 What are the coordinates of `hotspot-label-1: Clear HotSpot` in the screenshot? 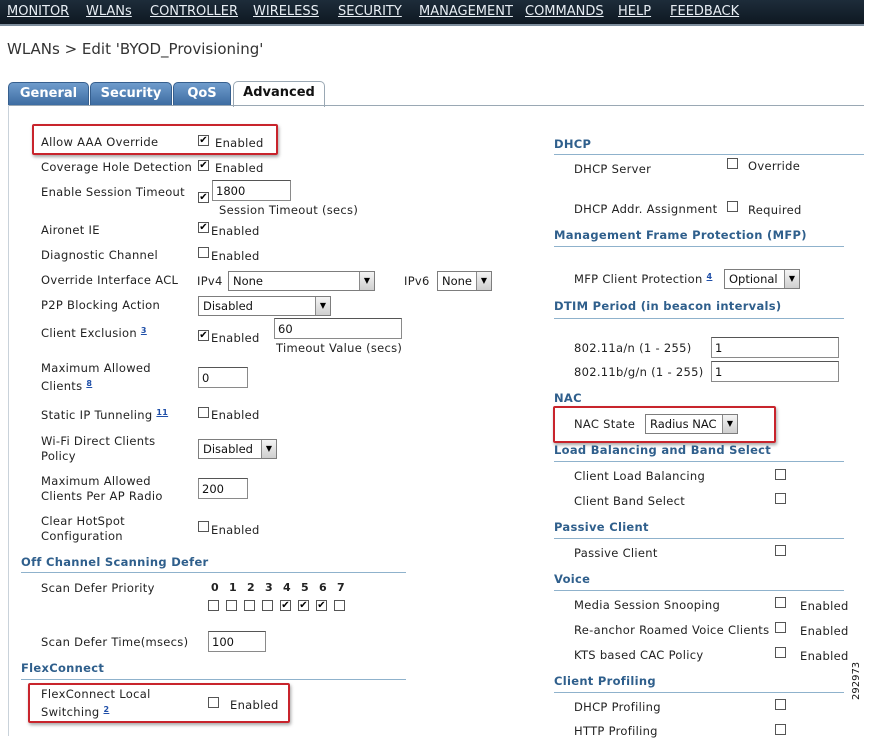 It's located at (83, 521).